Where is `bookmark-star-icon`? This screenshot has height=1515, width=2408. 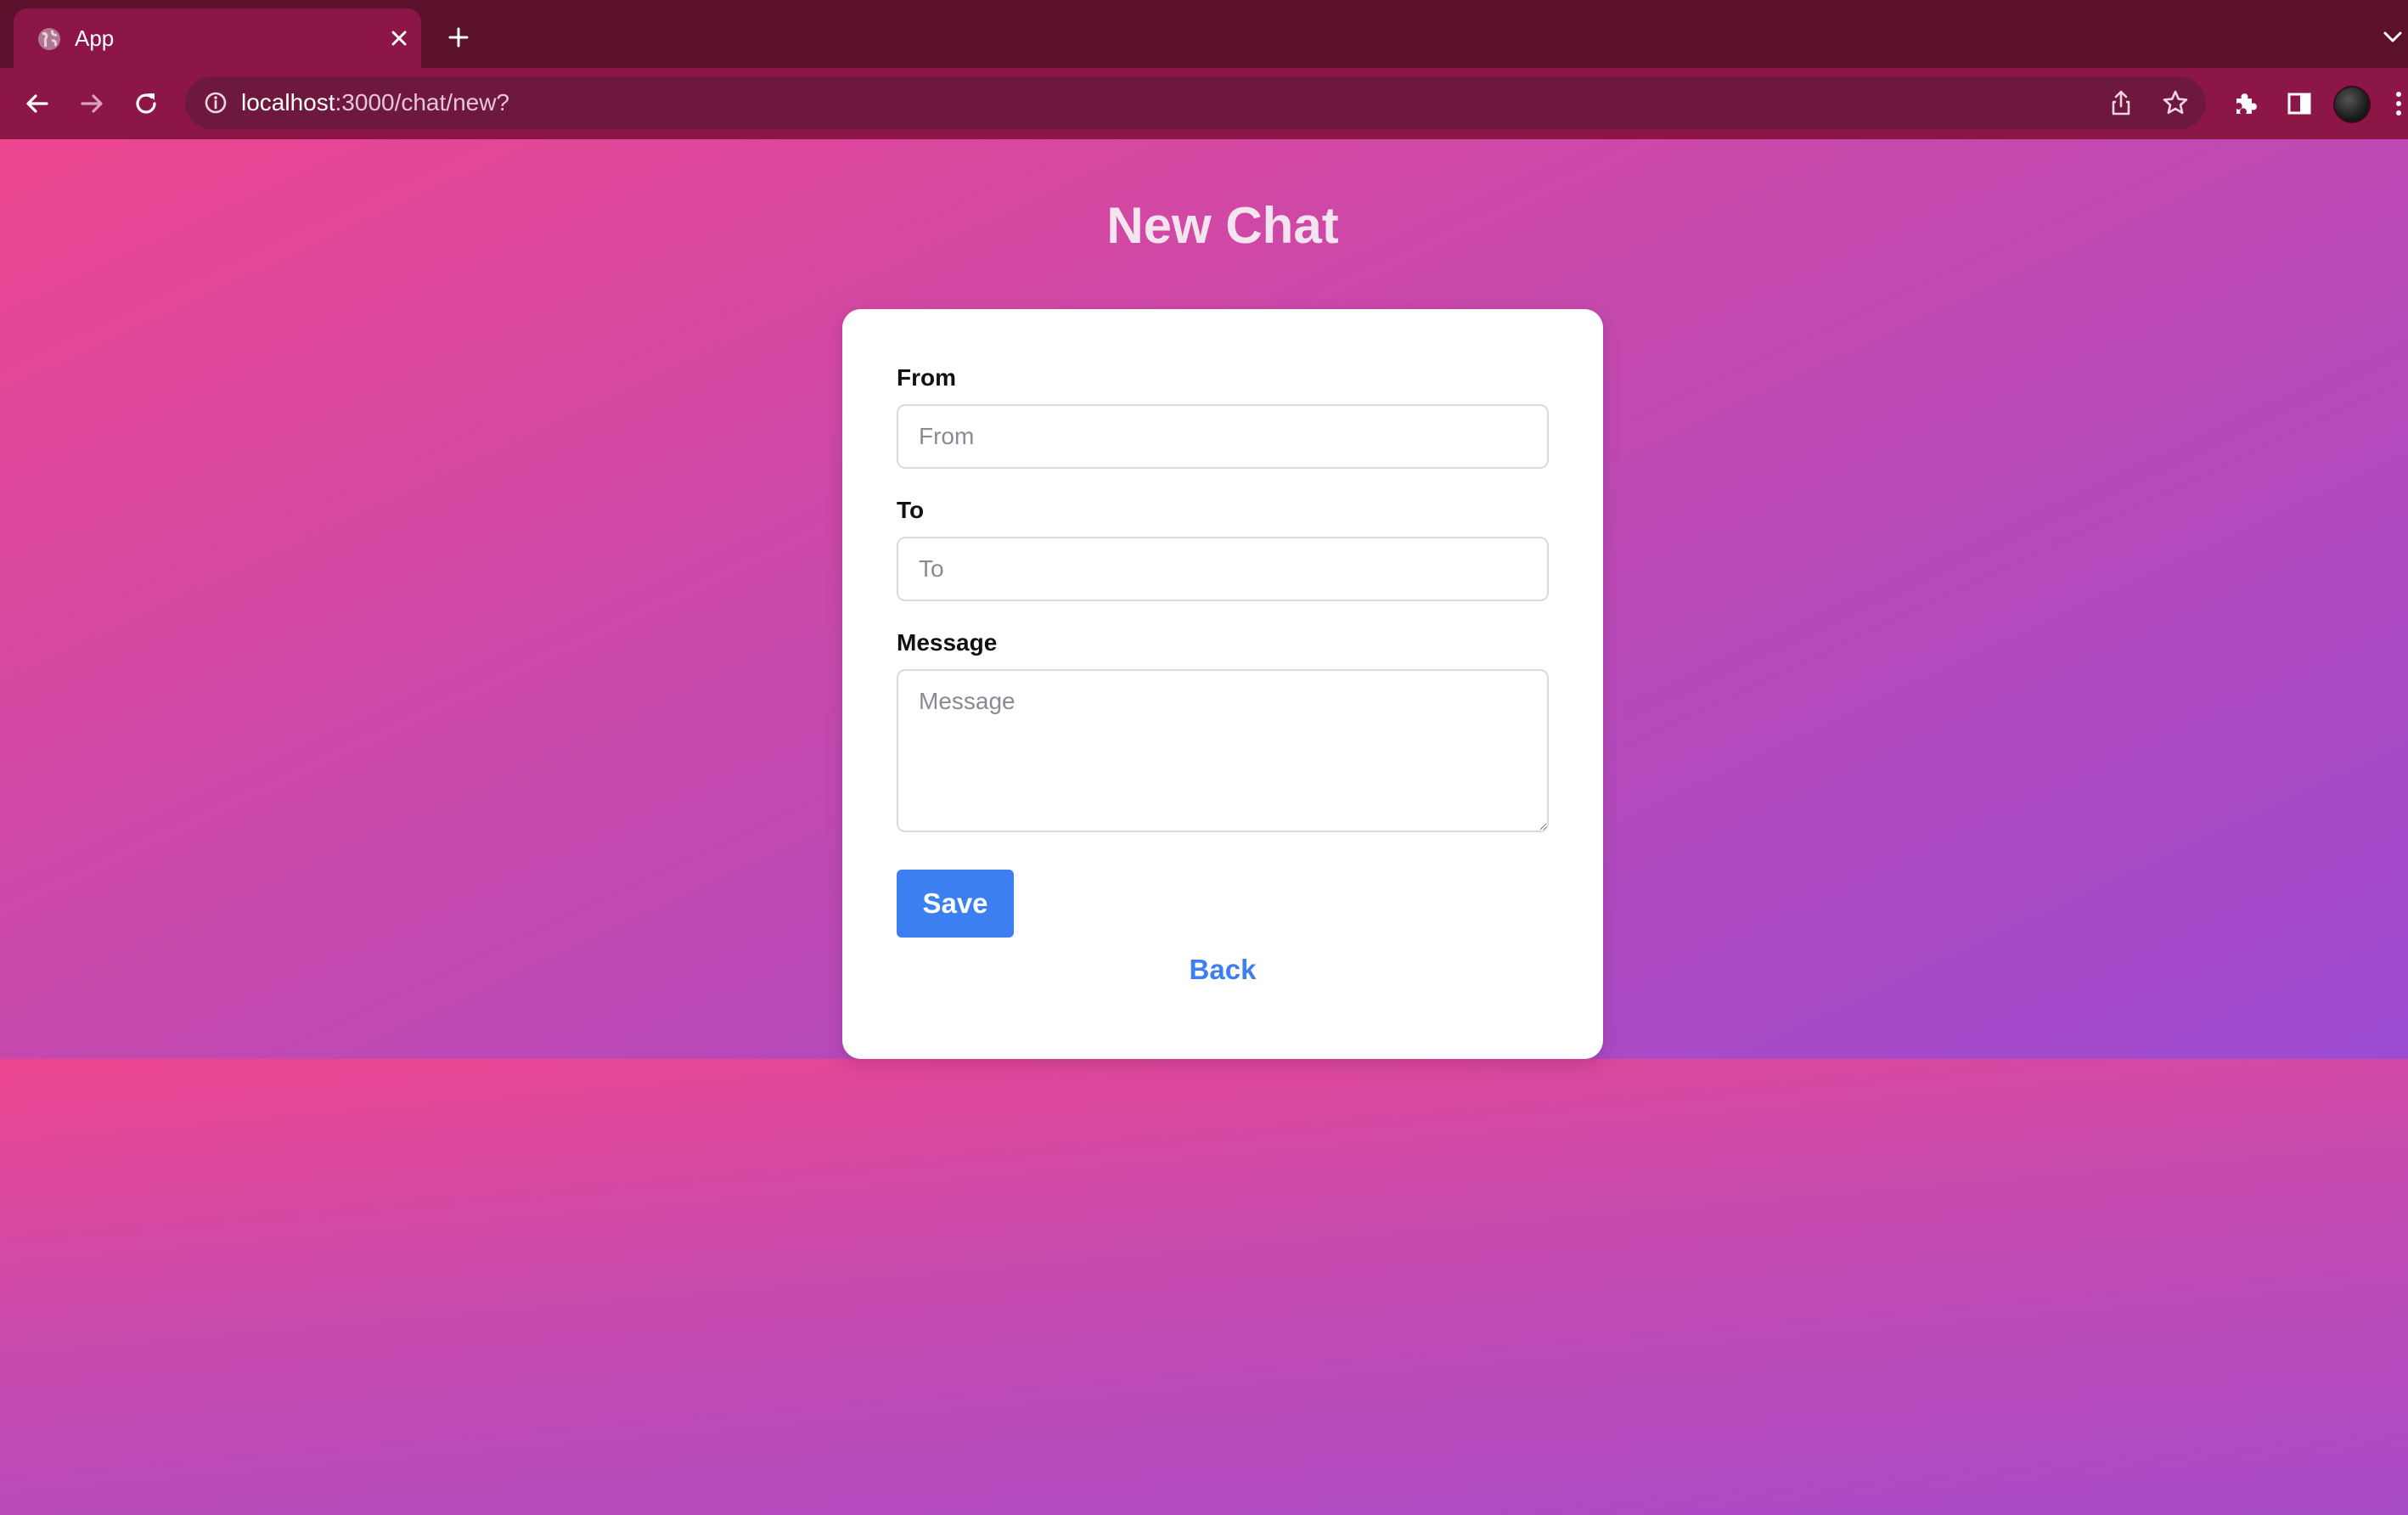 bookmark-star-icon is located at coordinates (2175, 102).